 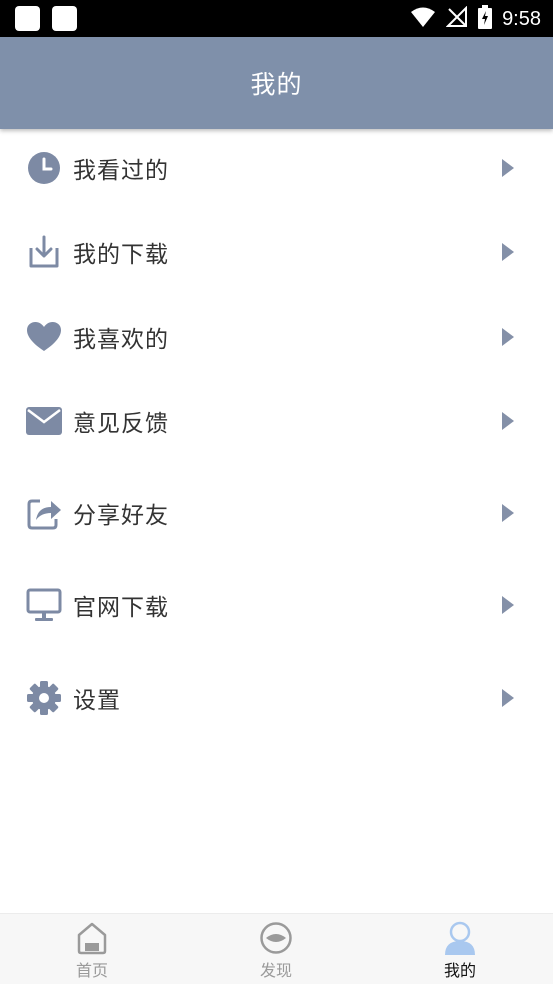 I want to click on clock-icon, so click(x=44, y=168).